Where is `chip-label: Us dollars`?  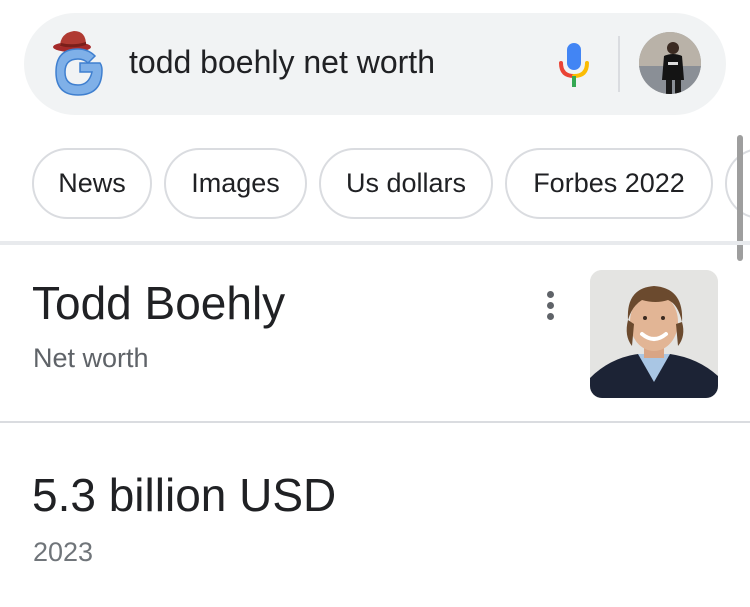 chip-label: Us dollars is located at coordinates (406, 183).